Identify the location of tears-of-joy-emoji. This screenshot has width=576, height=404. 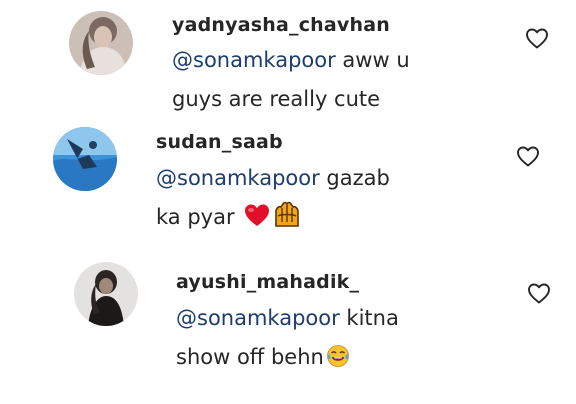
(338, 361).